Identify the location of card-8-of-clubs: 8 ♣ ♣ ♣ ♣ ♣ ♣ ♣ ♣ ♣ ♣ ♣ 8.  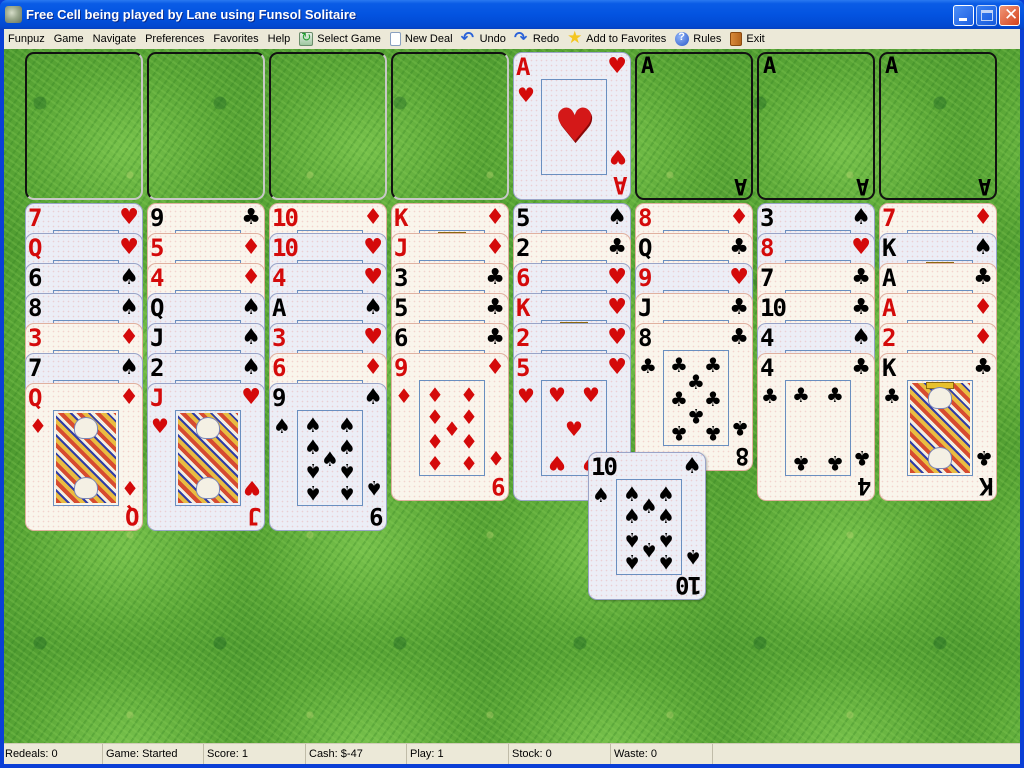
(694, 397).